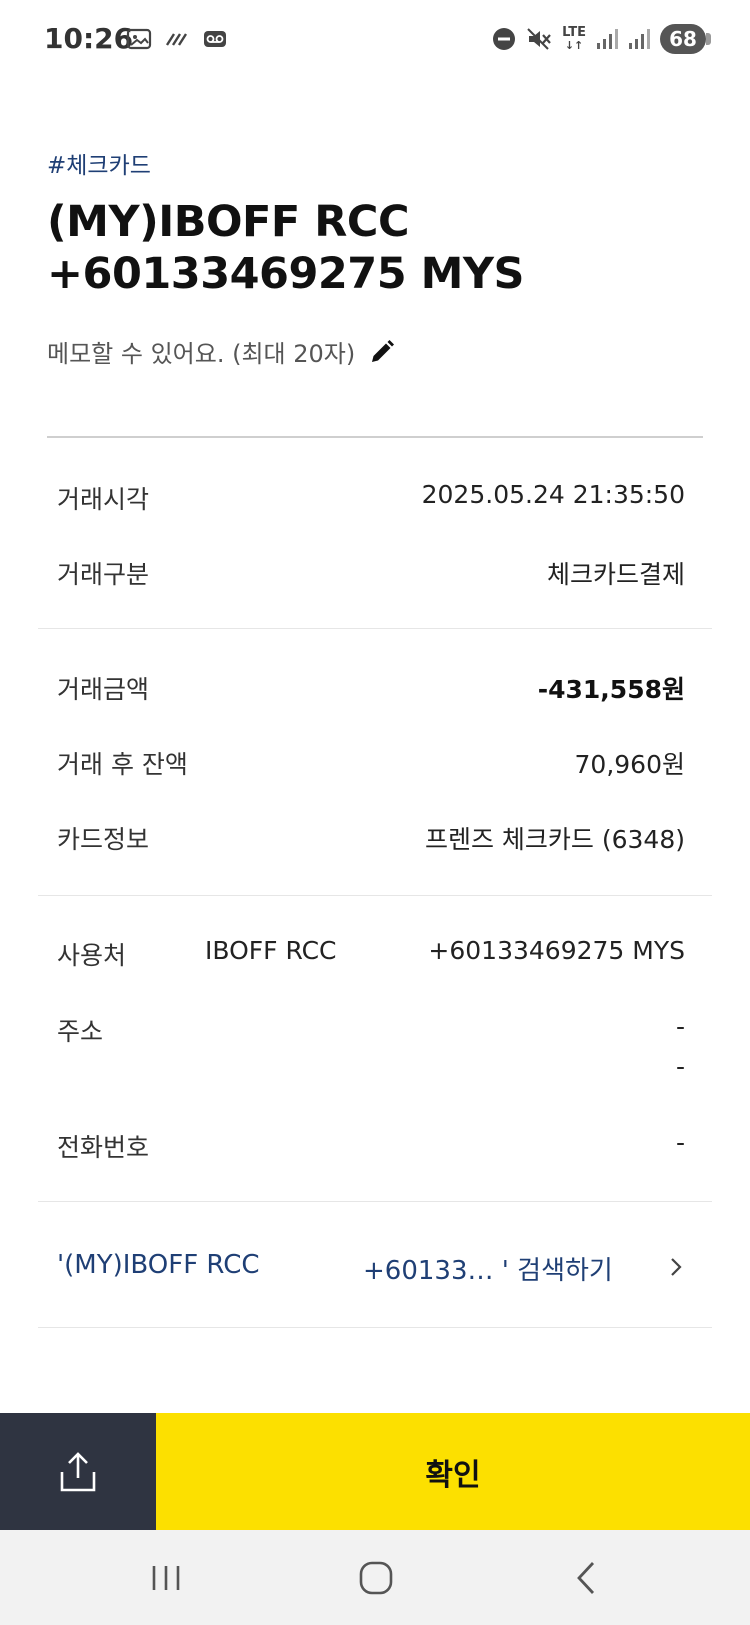 The image size is (750, 1625). What do you see at coordinates (553, 494) in the screenshot?
I see `time-value: 2025.05.24 21:35:50` at bounding box center [553, 494].